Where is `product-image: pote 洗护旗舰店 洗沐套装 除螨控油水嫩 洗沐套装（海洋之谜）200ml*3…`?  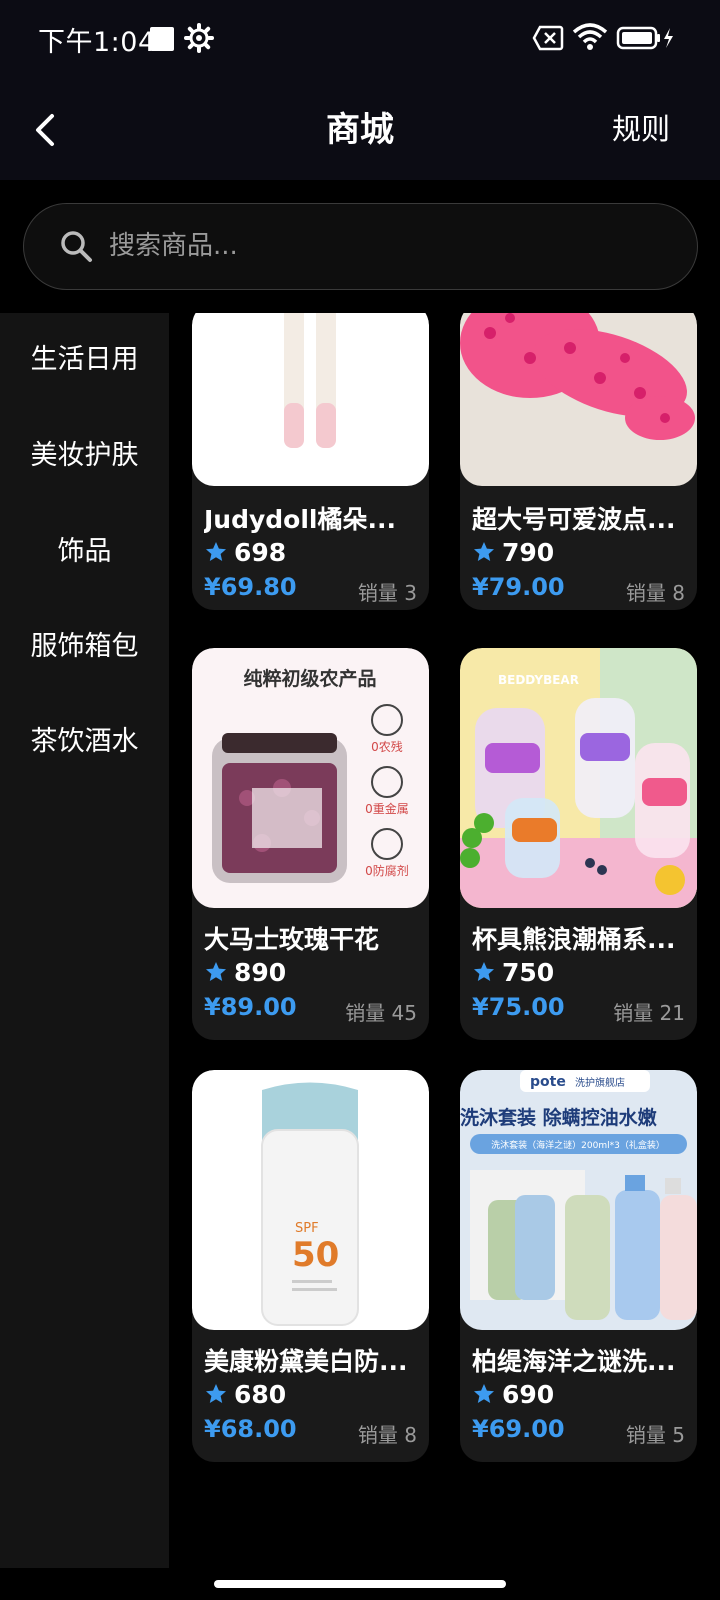 product-image: pote 洗护旗舰店 洗沐套装 除螨控油水嫩 洗沐套装（海洋之谜）200ml*3… is located at coordinates (578, 1200).